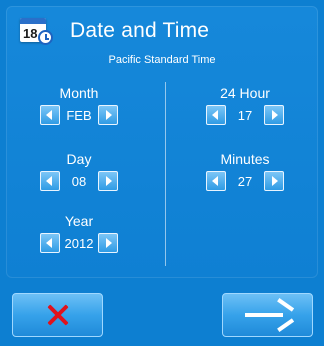 This screenshot has width=324, height=346. I want to click on month-field: Month FEB, so click(79, 105).